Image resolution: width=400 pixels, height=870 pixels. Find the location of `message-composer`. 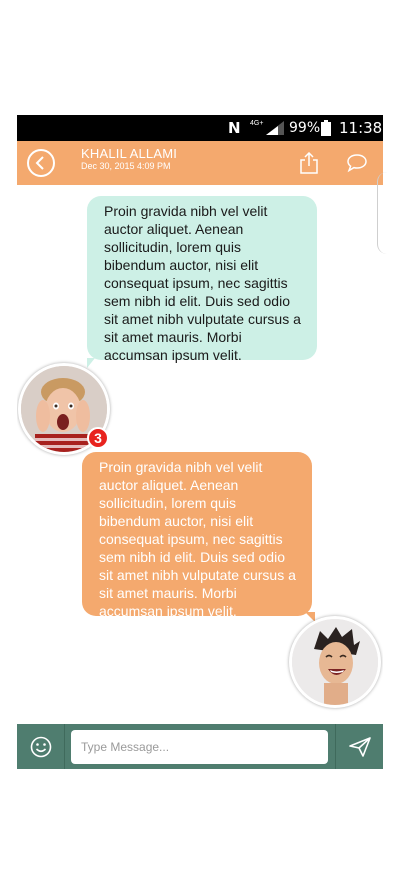

message-composer is located at coordinates (200, 746).